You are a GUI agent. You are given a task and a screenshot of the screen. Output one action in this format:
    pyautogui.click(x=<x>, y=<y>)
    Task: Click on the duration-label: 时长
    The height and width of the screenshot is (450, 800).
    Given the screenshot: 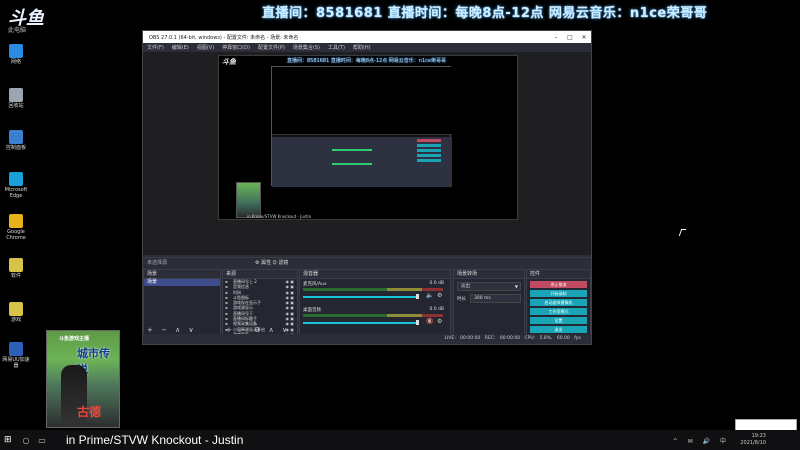 What is the action you would take?
    pyautogui.click(x=461, y=299)
    